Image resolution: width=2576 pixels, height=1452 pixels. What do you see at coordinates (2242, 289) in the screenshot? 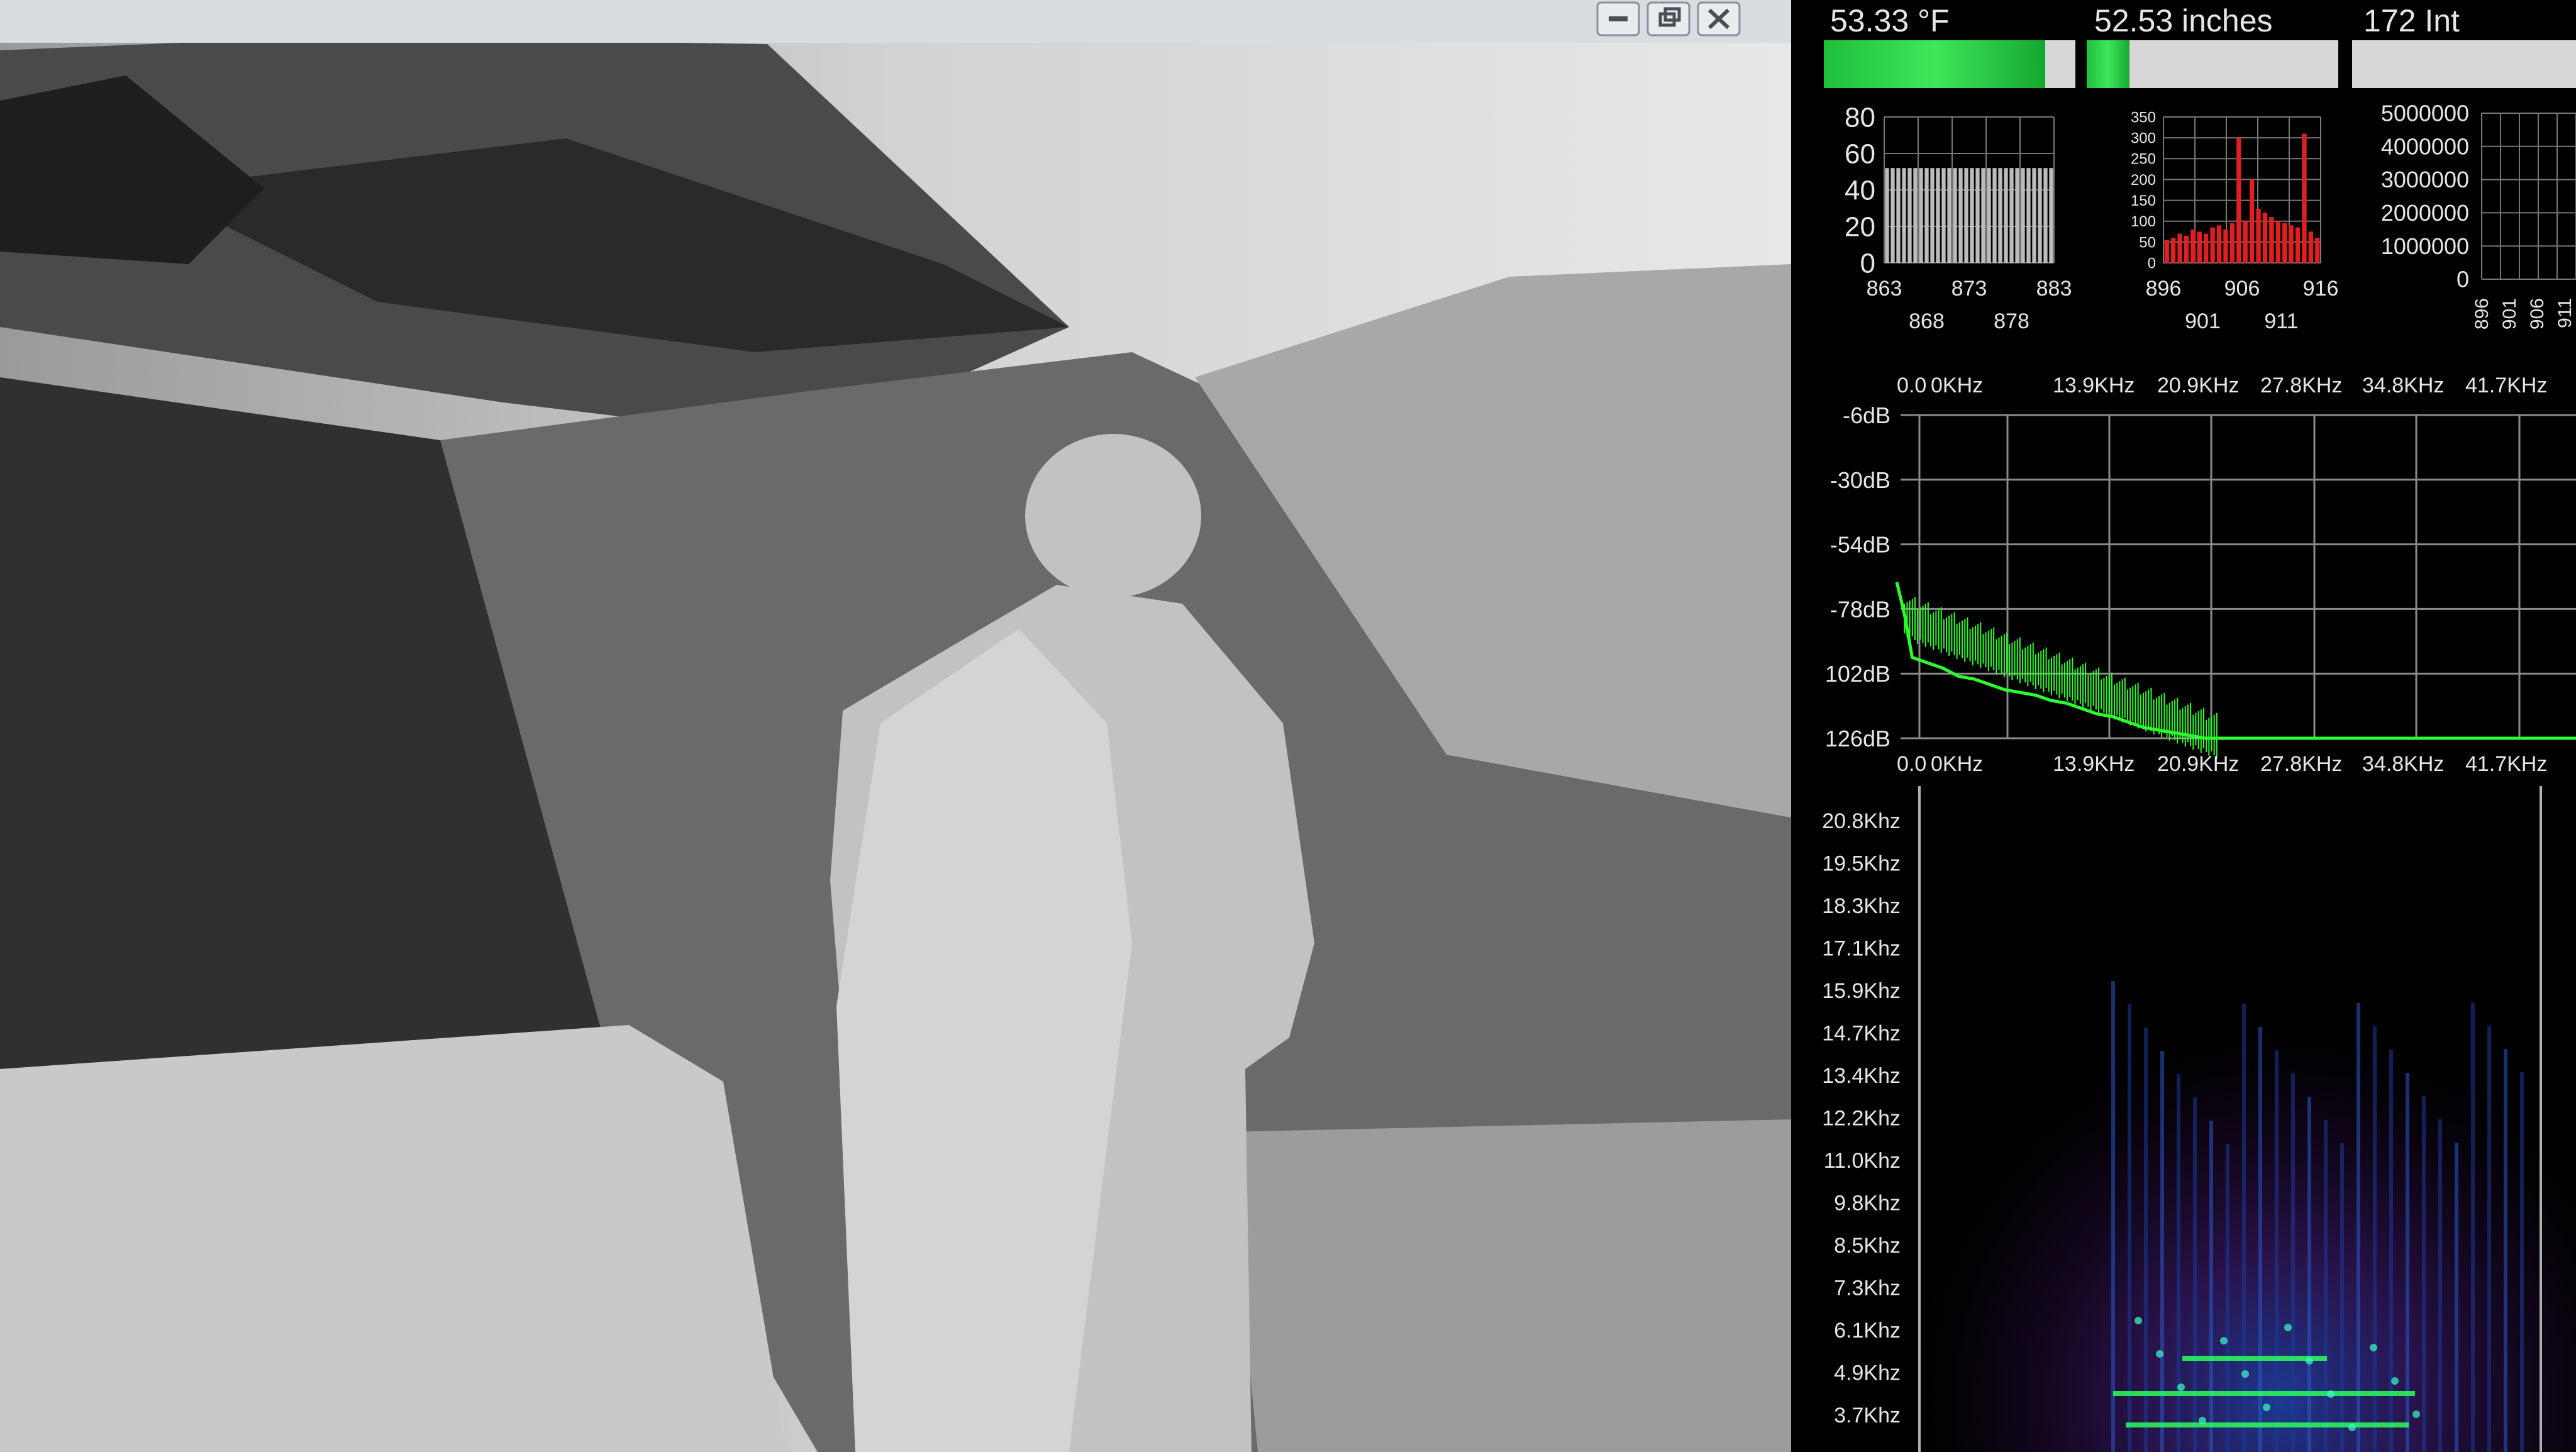
I see `xtick-label: 906` at bounding box center [2242, 289].